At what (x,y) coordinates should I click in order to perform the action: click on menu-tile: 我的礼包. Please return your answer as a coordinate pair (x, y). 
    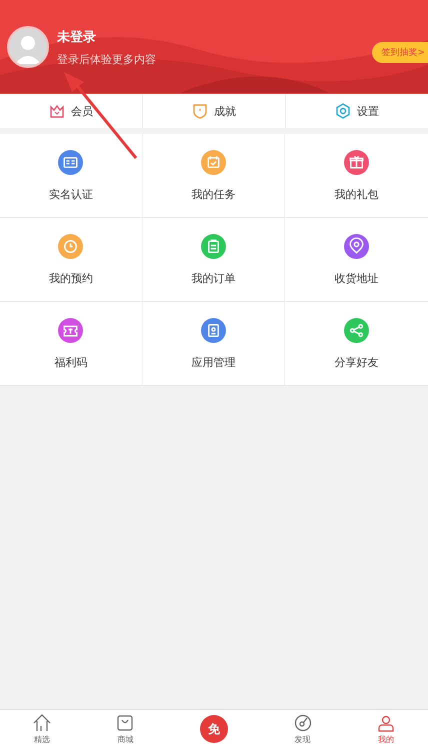
    Looking at the image, I should click on (356, 176).